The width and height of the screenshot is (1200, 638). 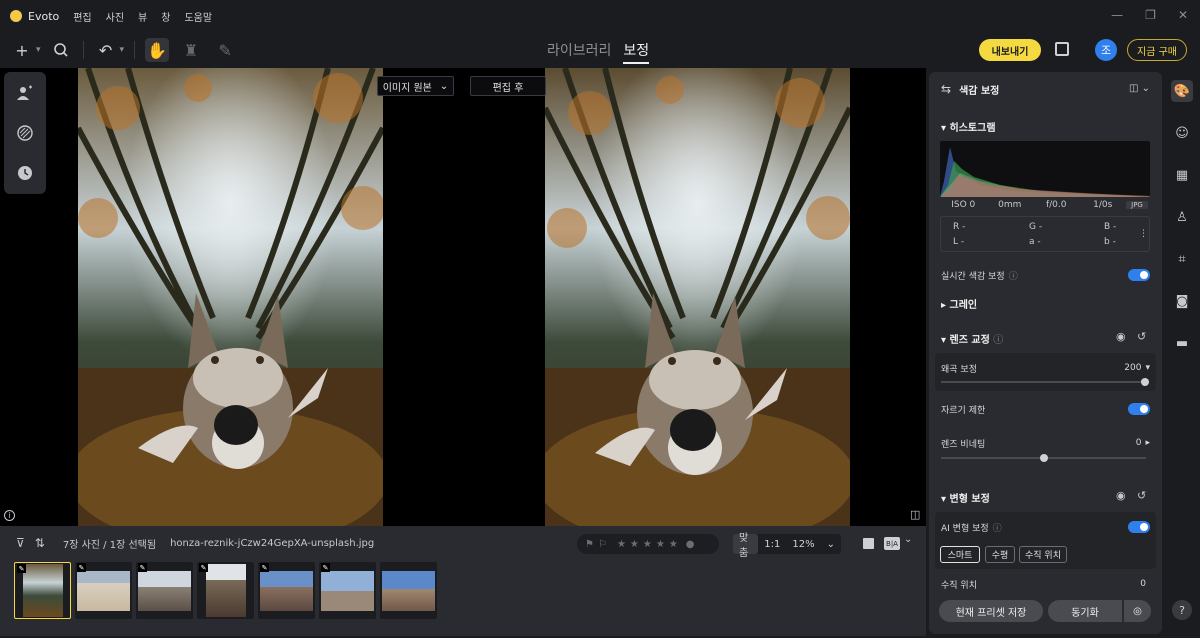 I want to click on distortion-value: 200, so click(x=1132, y=368).